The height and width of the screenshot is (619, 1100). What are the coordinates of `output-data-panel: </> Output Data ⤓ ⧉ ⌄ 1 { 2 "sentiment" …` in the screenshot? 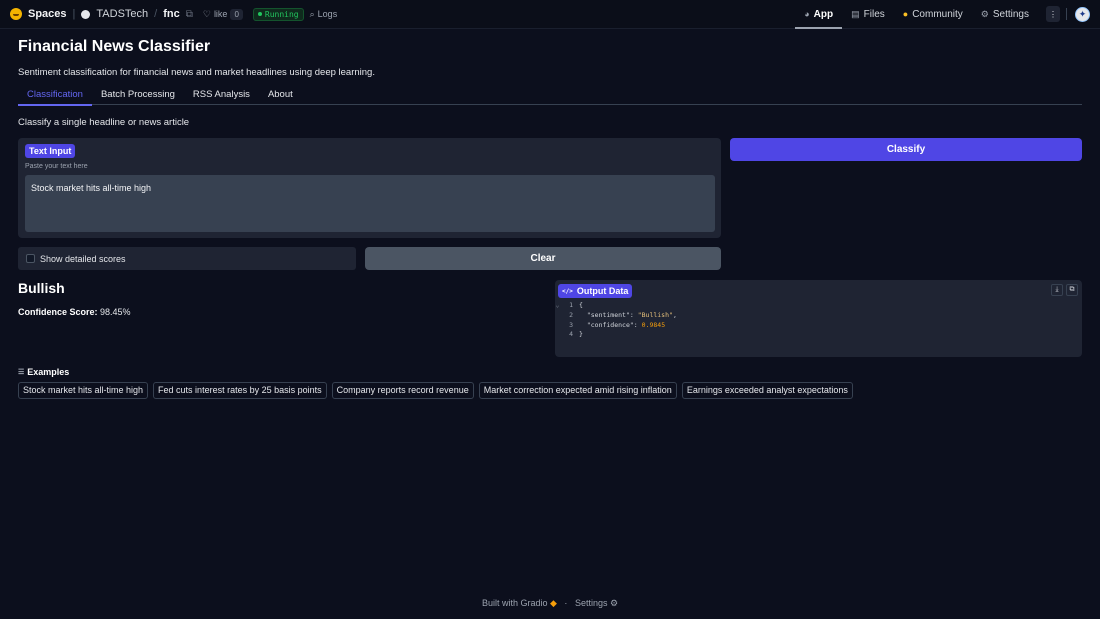 It's located at (818, 318).